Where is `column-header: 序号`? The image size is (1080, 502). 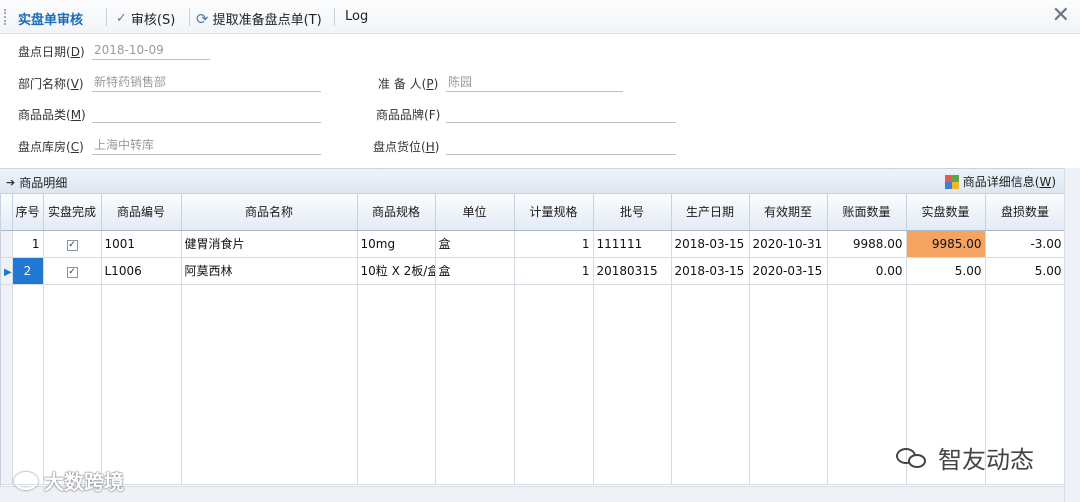
column-header: 序号 is located at coordinates (28, 212).